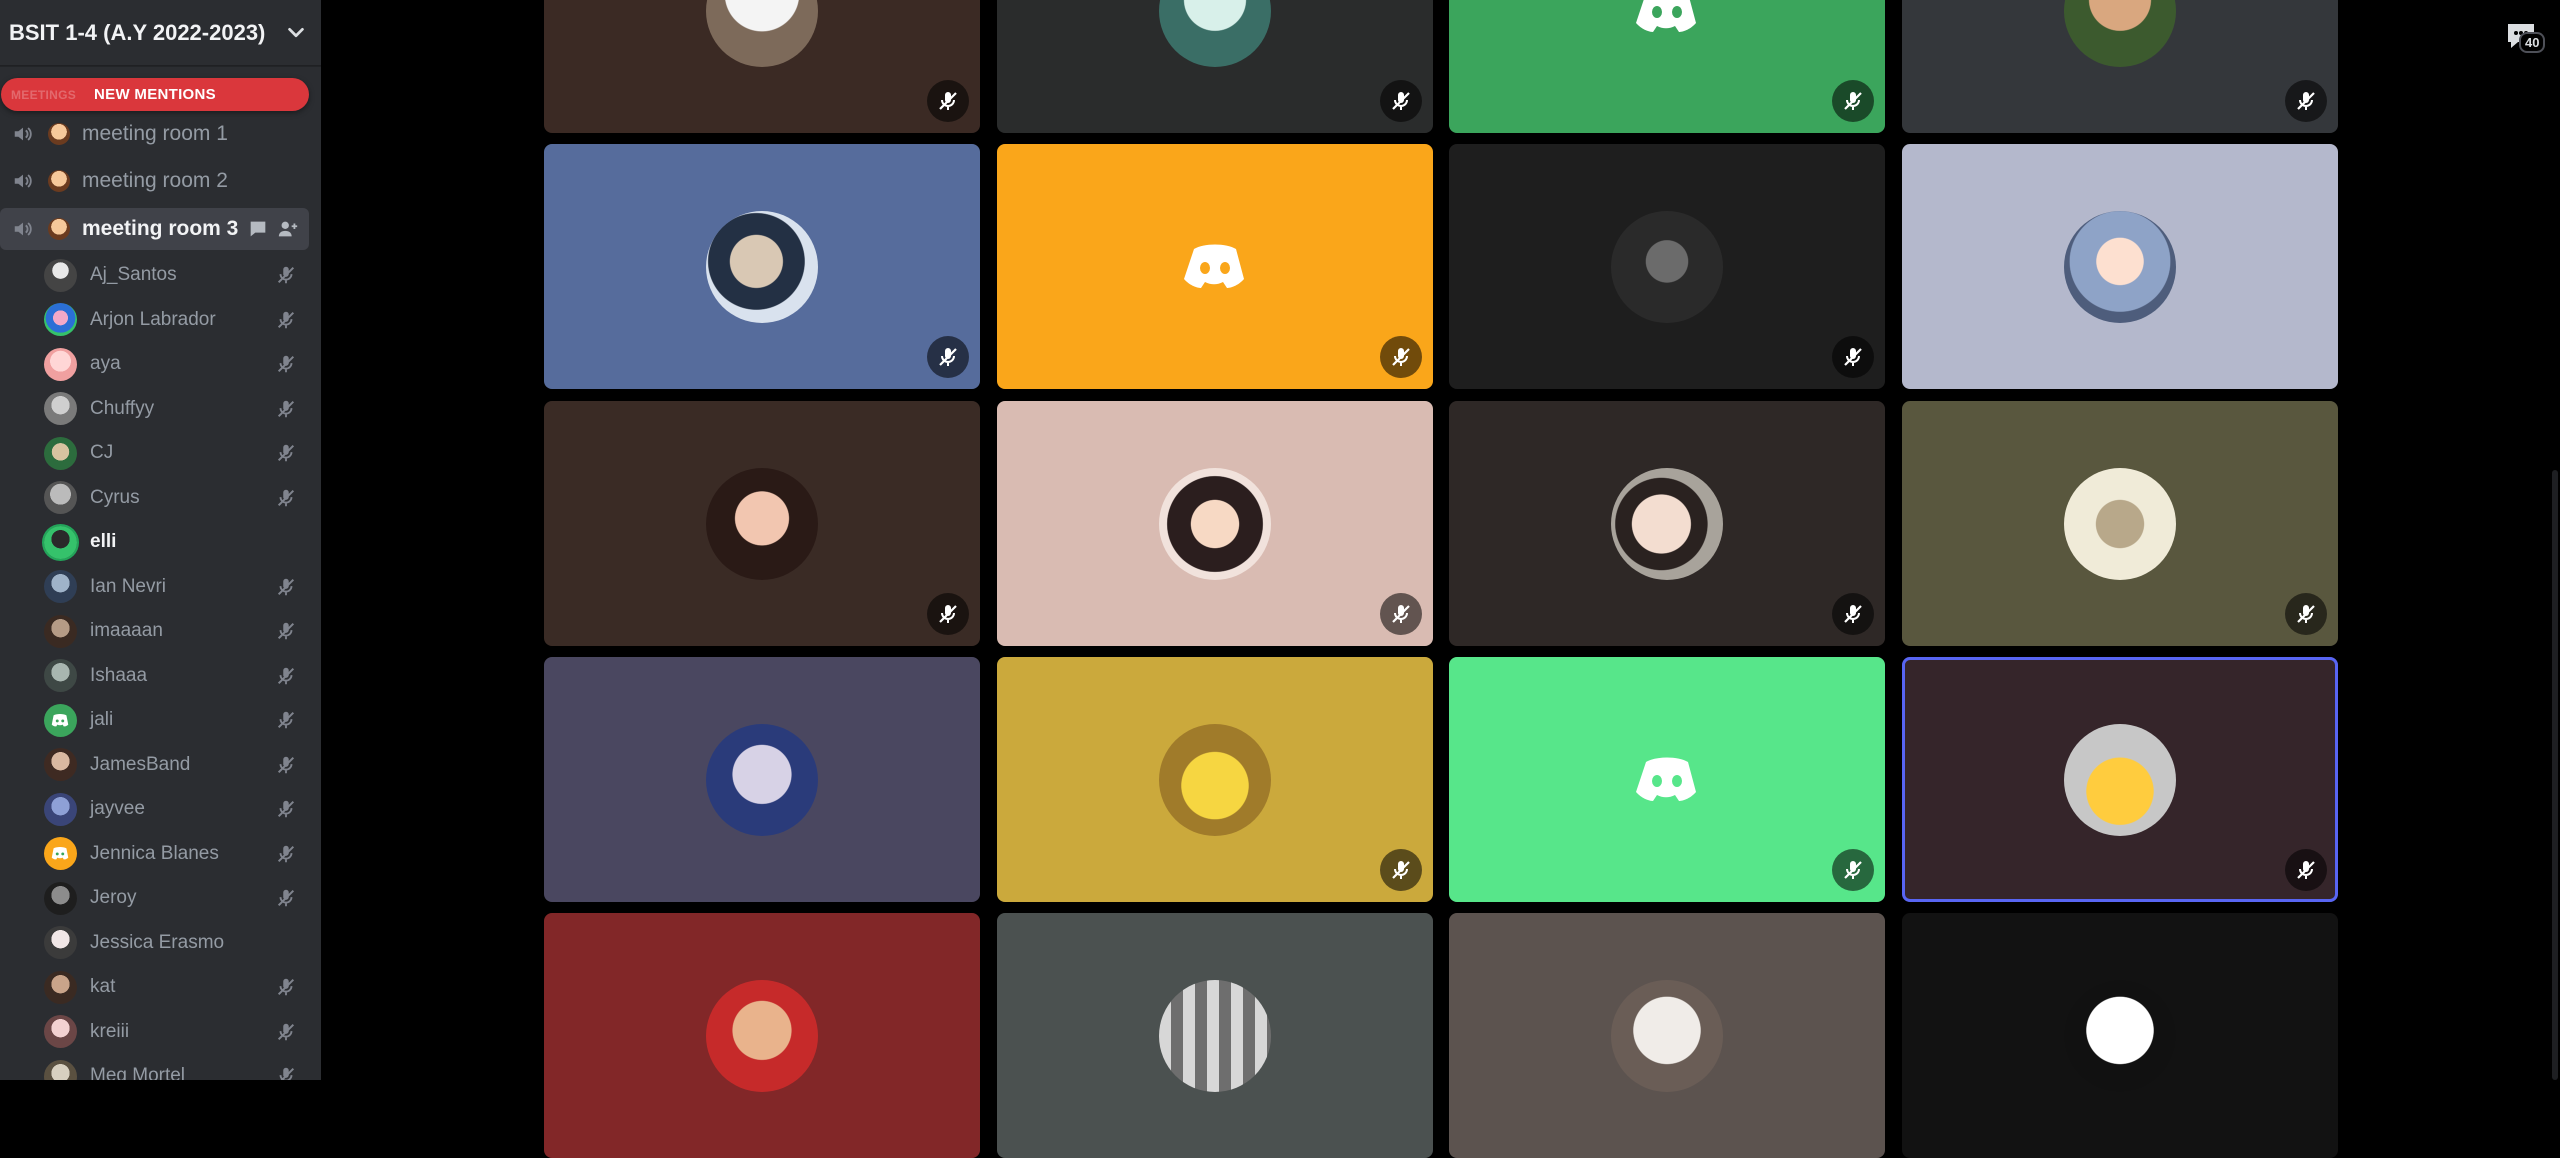 Image resolution: width=2560 pixels, height=1158 pixels. What do you see at coordinates (2555, 775) in the screenshot?
I see `scrollbar` at bounding box center [2555, 775].